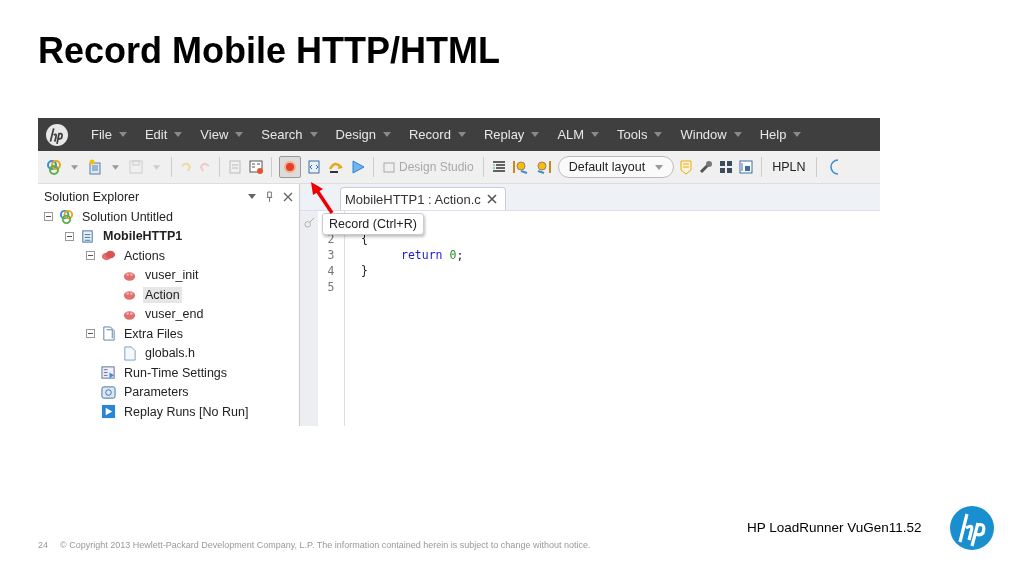  Describe the element at coordinates (92, 196) in the screenshot. I see `panel-title: Solution Explorer` at that location.